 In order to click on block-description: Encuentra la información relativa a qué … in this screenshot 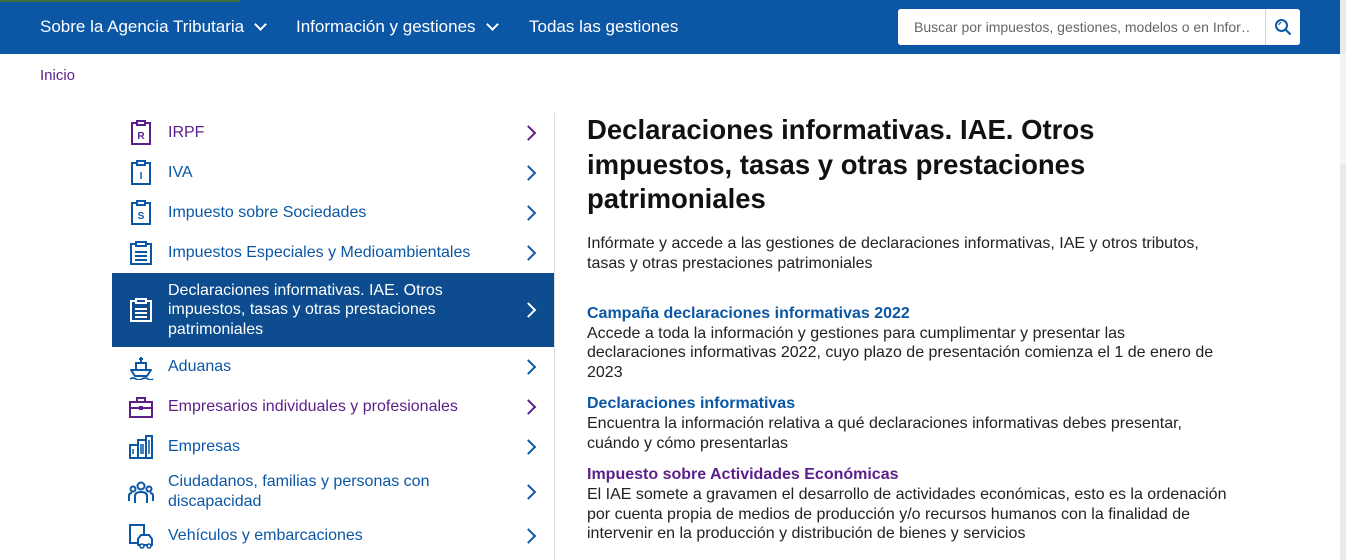, I will do `click(884, 433)`.